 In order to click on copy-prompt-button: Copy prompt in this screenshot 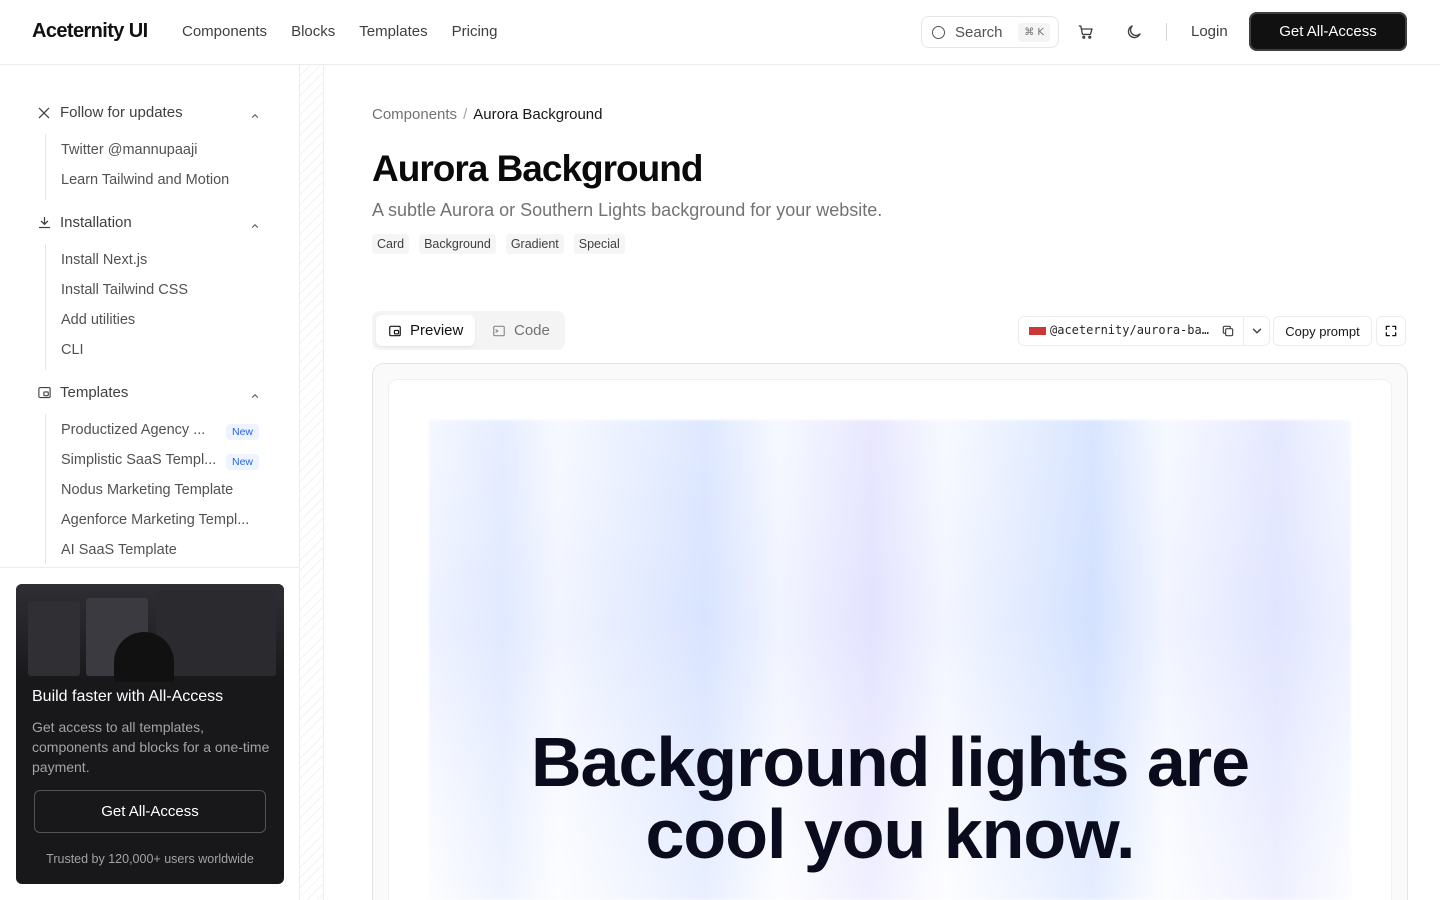, I will do `click(1322, 331)`.